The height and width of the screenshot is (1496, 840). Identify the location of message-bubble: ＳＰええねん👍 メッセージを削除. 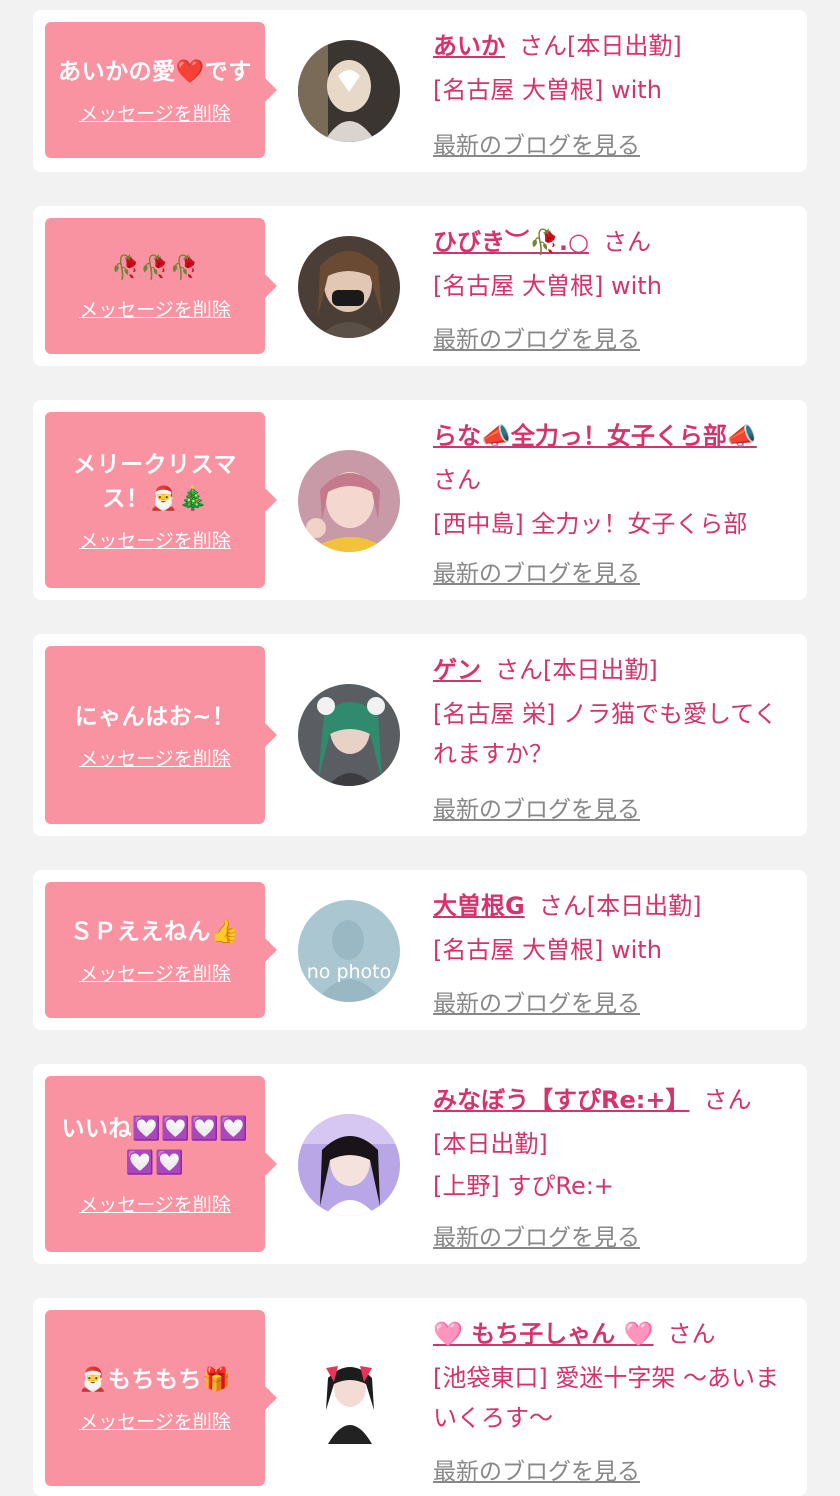
(161, 950).